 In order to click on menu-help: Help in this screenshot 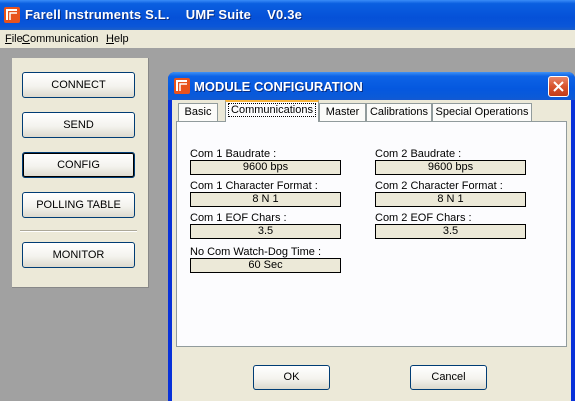, I will do `click(117, 39)`.